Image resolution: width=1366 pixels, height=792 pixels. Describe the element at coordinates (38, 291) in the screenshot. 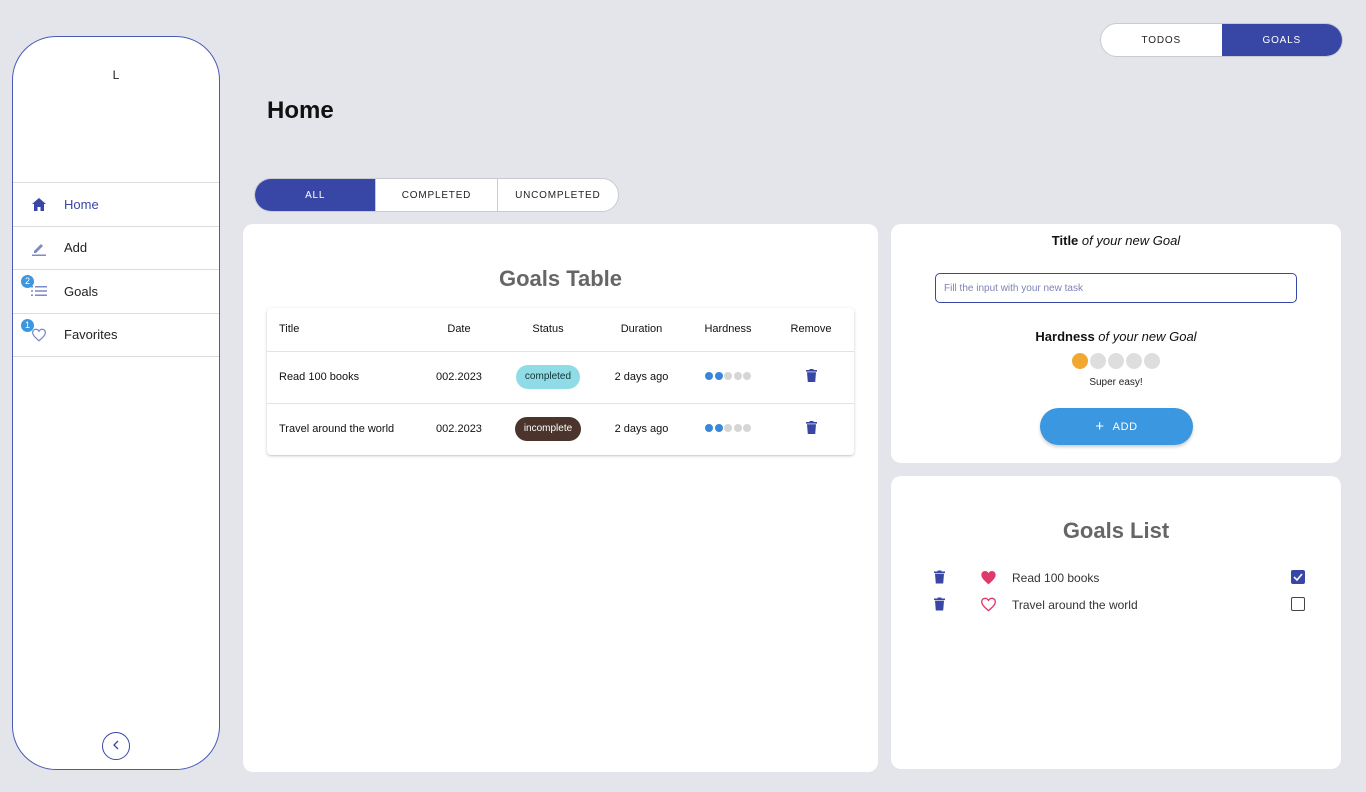

I see `list-icon` at that location.